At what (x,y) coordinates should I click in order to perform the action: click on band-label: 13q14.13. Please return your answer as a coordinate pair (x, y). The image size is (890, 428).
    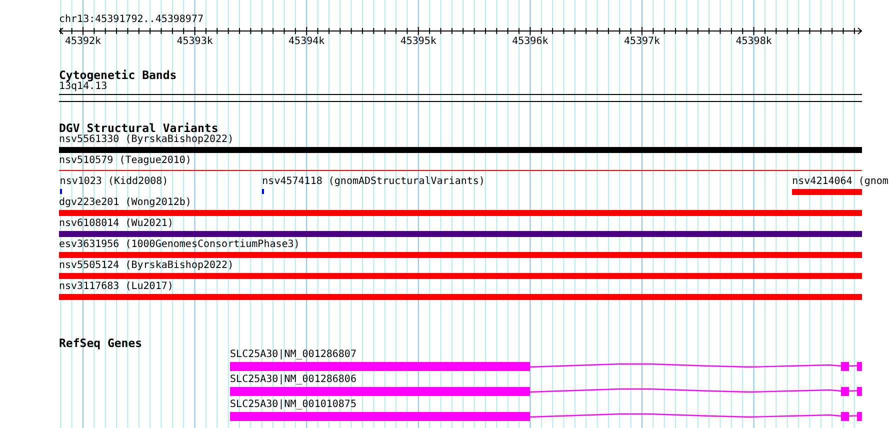
    Looking at the image, I should click on (83, 87).